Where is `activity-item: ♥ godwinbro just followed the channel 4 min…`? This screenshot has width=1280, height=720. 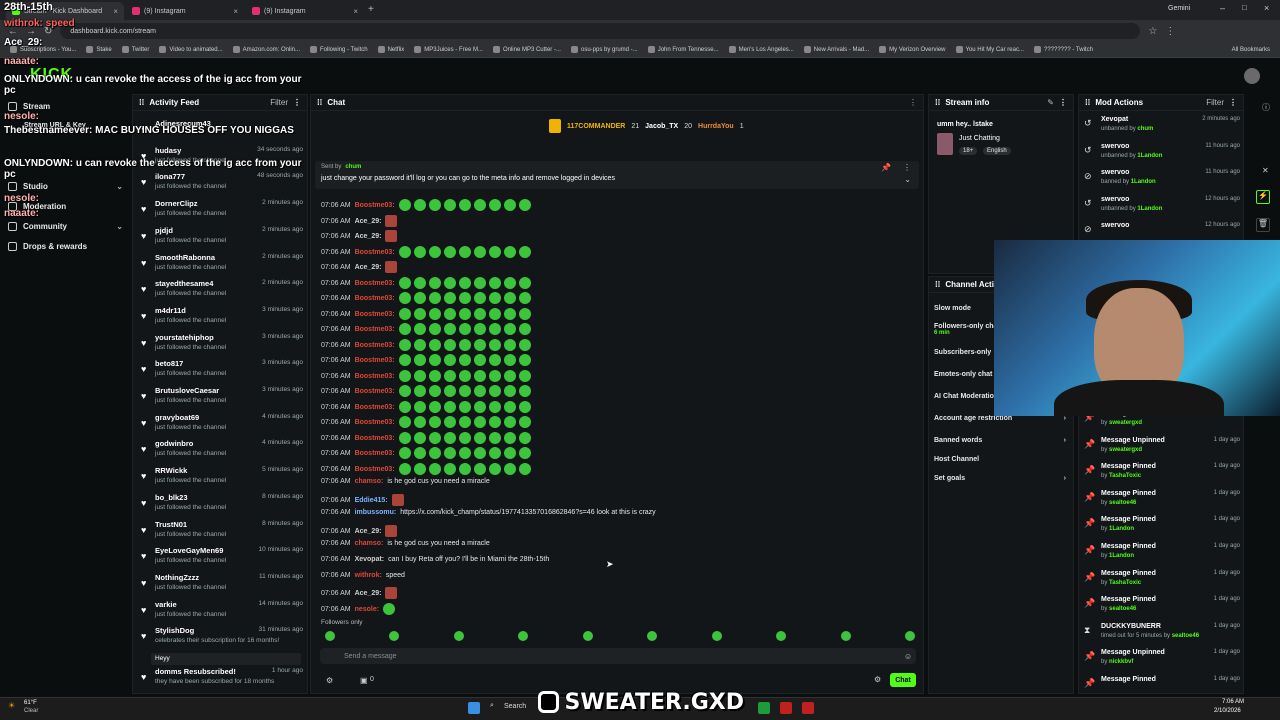
activity-item: ♥ godwinbro just followed the channel 4 min… is located at coordinates (222, 452).